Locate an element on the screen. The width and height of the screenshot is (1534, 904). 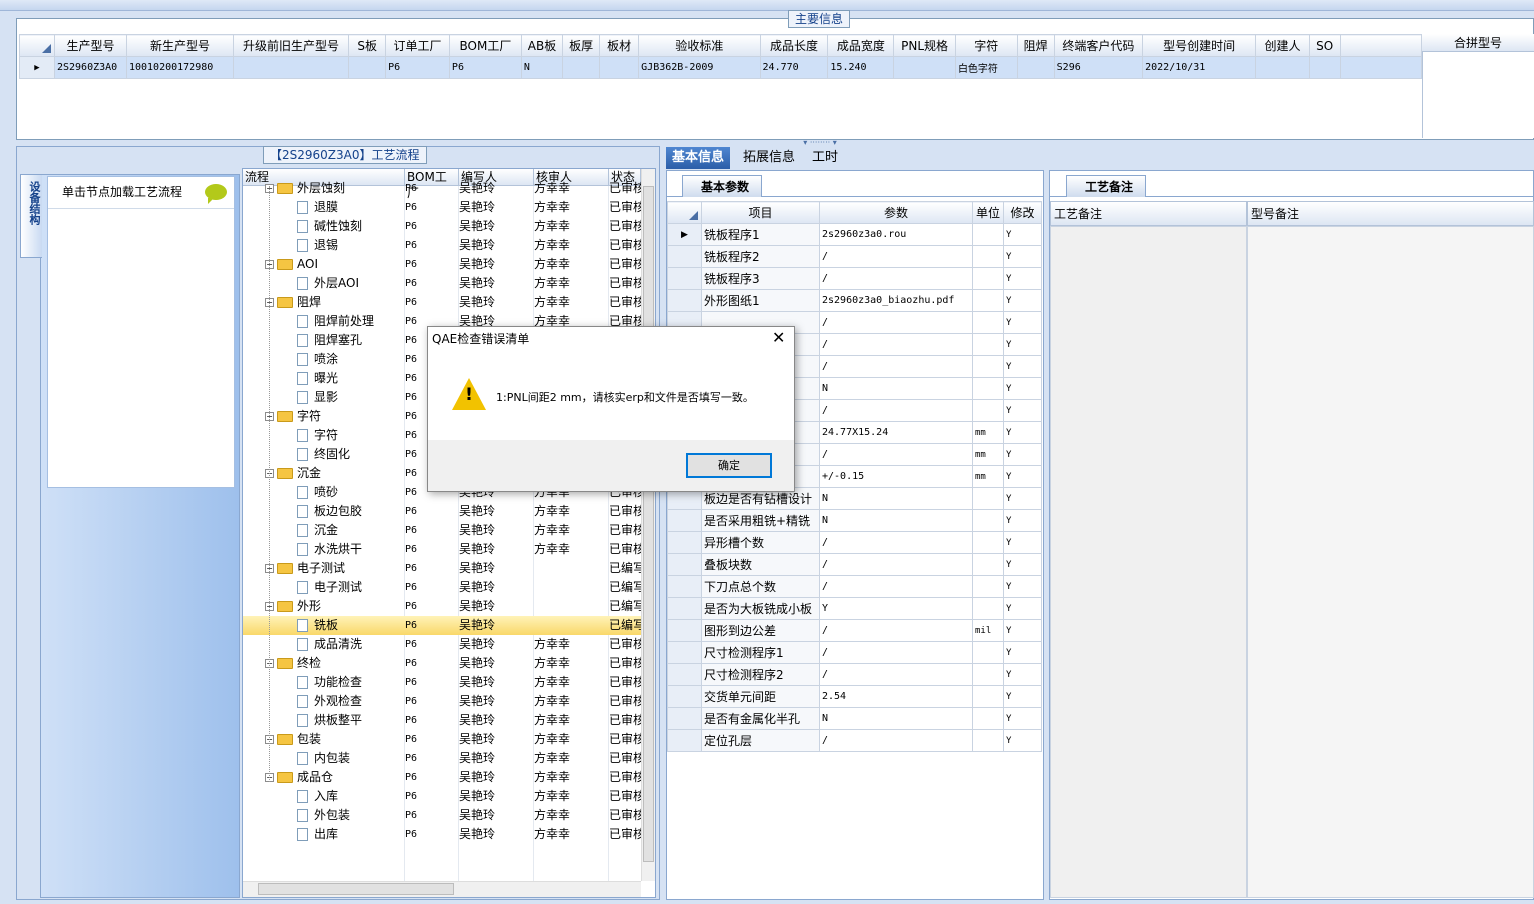
grid-corner is located at coordinates (37, 45).